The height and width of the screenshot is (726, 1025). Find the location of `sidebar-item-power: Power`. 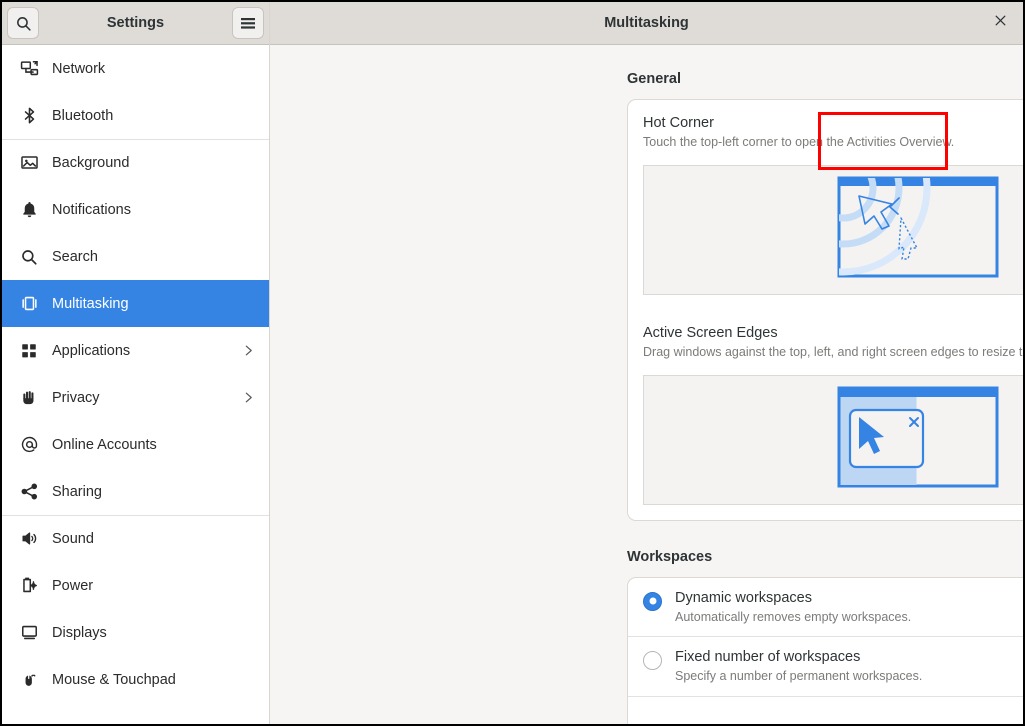

sidebar-item-power: Power is located at coordinates (135, 585).